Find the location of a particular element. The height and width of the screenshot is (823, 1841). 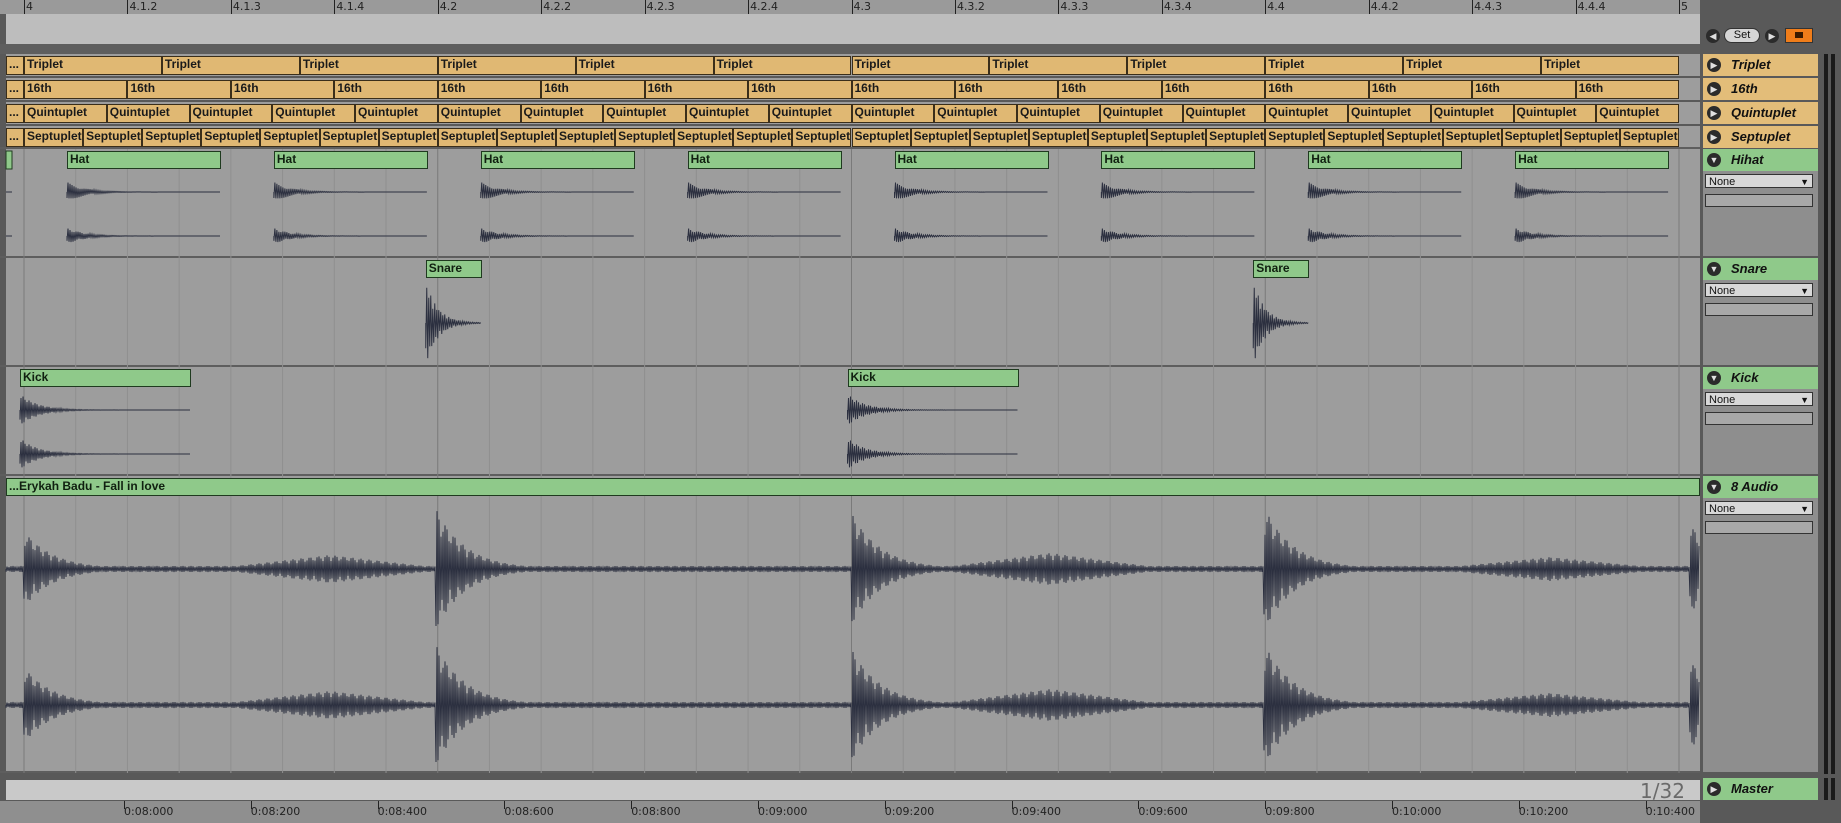

track-lane-snare: Snare Snare is located at coordinates (853, 312).